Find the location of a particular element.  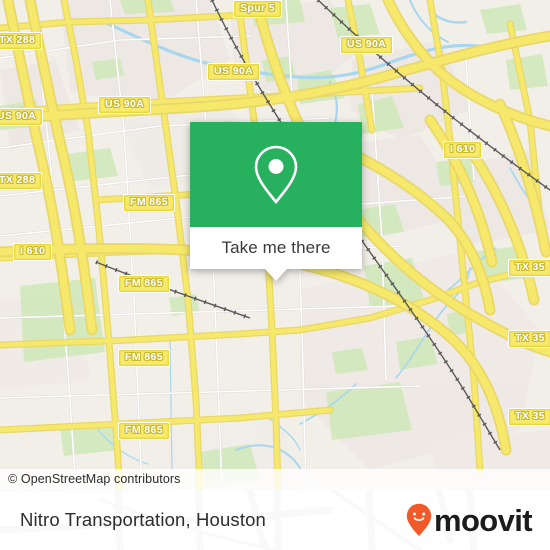

popup-tail is located at coordinates (276, 275).